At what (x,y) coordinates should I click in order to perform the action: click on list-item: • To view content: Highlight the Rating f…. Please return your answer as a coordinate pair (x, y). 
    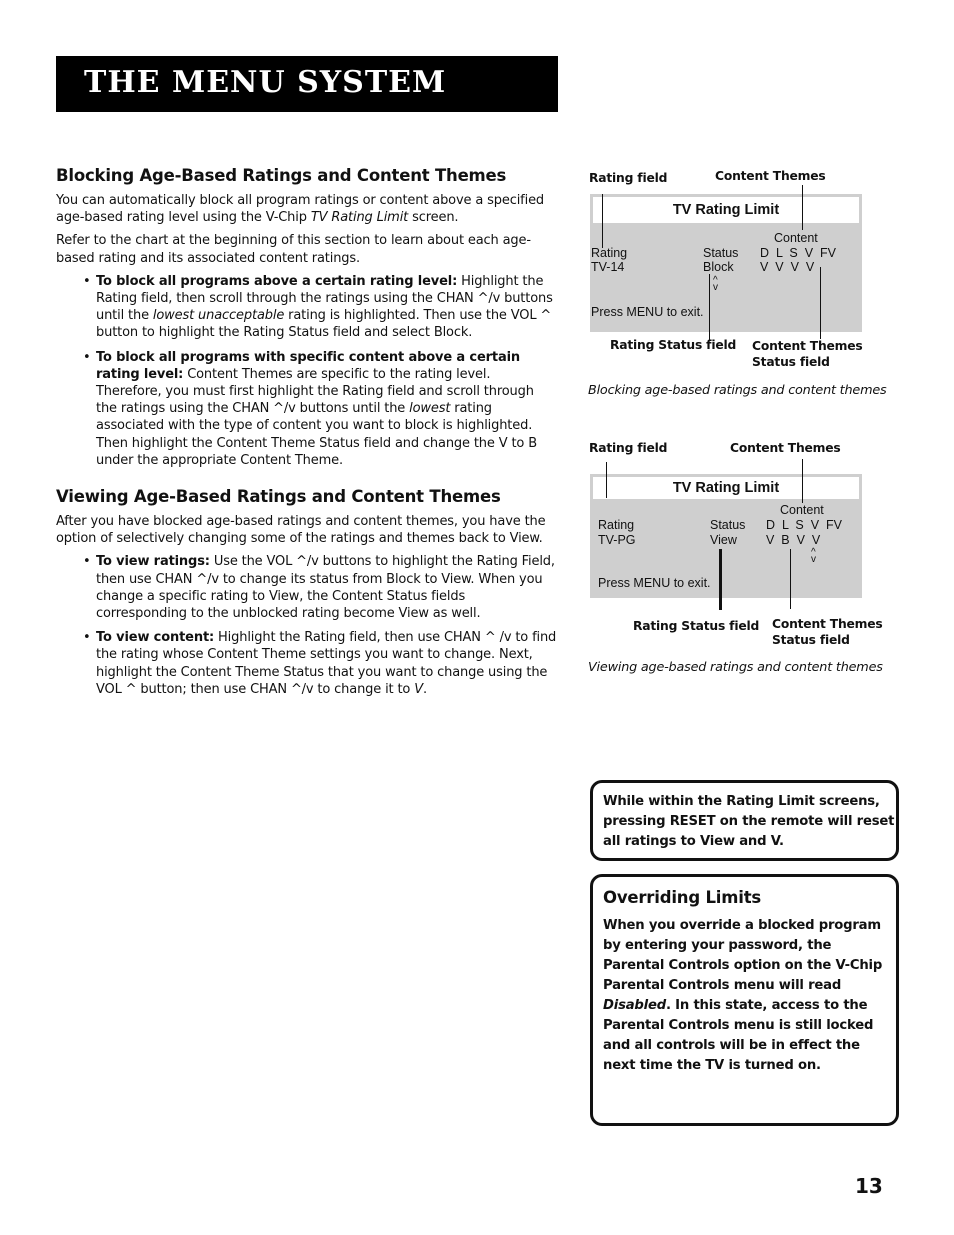
    Looking at the image, I should click on (307, 663).